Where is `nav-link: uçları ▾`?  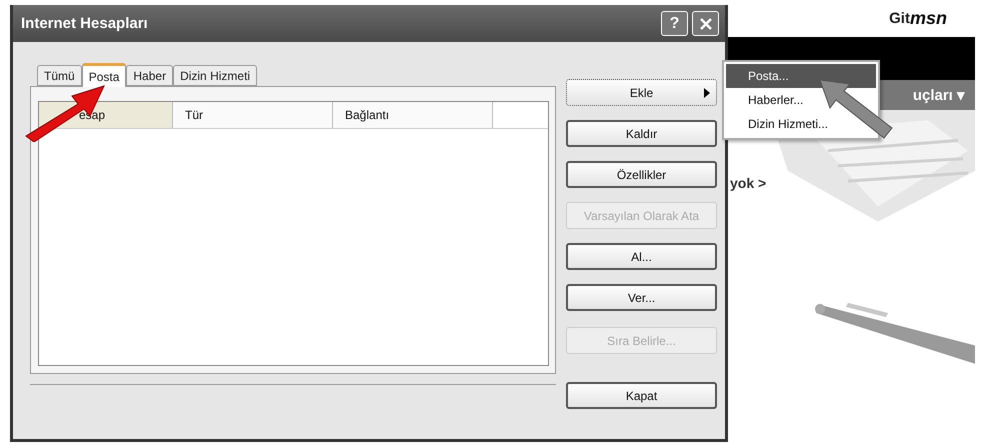 nav-link: uçları ▾ is located at coordinates (938, 95).